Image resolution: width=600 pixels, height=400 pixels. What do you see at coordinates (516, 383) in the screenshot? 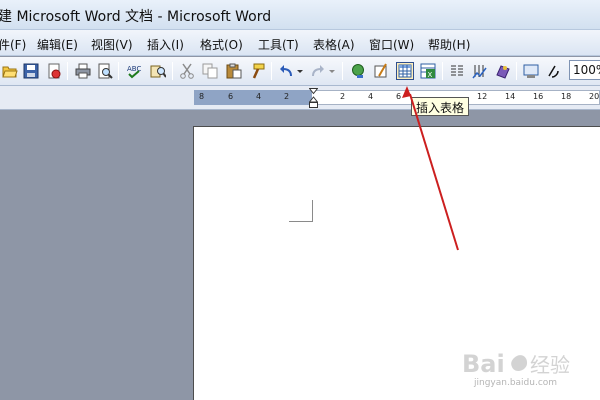
I see `watermark-url: jingyan.baidu.com` at bounding box center [516, 383].